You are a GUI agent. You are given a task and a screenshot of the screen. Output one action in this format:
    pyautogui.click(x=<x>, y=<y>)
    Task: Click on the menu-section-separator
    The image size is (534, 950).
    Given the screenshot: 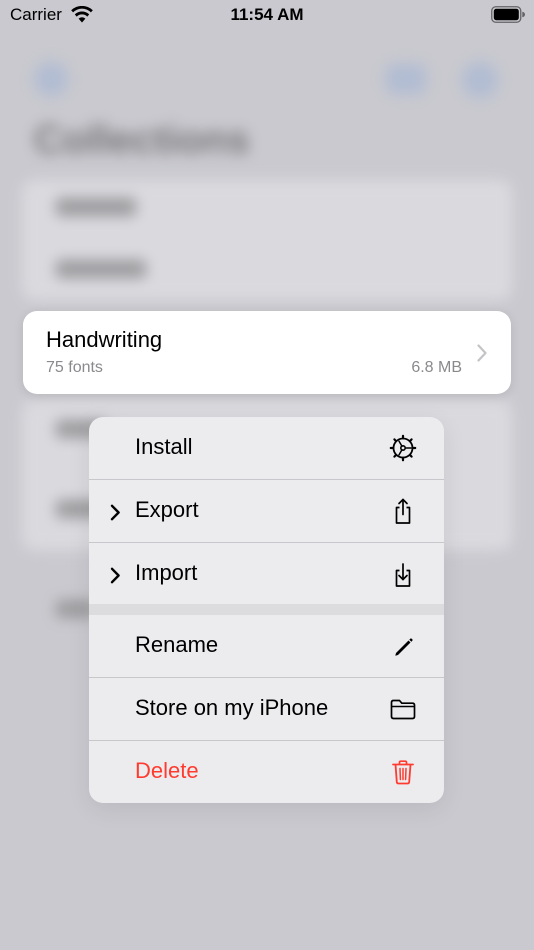 What is the action you would take?
    pyautogui.click(x=266, y=609)
    